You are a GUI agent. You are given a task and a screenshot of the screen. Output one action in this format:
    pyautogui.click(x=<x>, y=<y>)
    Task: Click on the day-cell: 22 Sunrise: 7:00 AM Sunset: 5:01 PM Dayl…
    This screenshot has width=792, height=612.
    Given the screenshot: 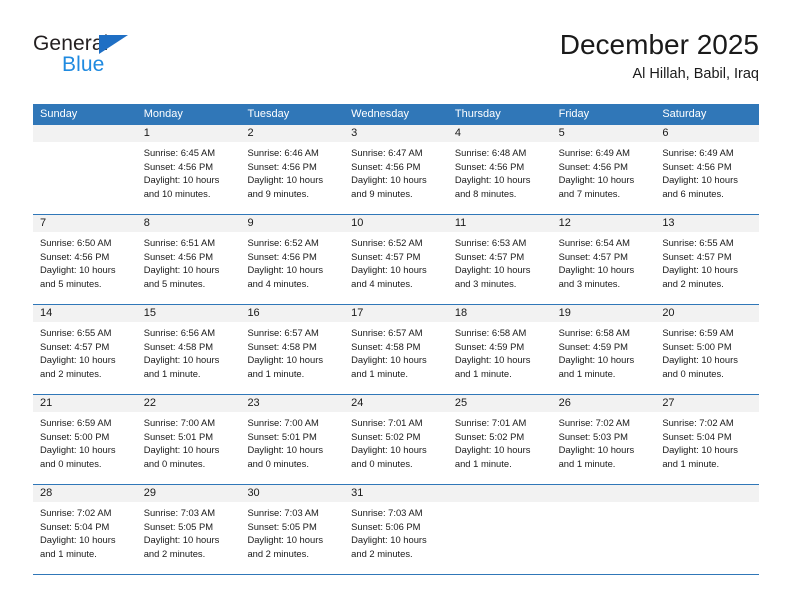 What is the action you would take?
    pyautogui.click(x=188, y=439)
    